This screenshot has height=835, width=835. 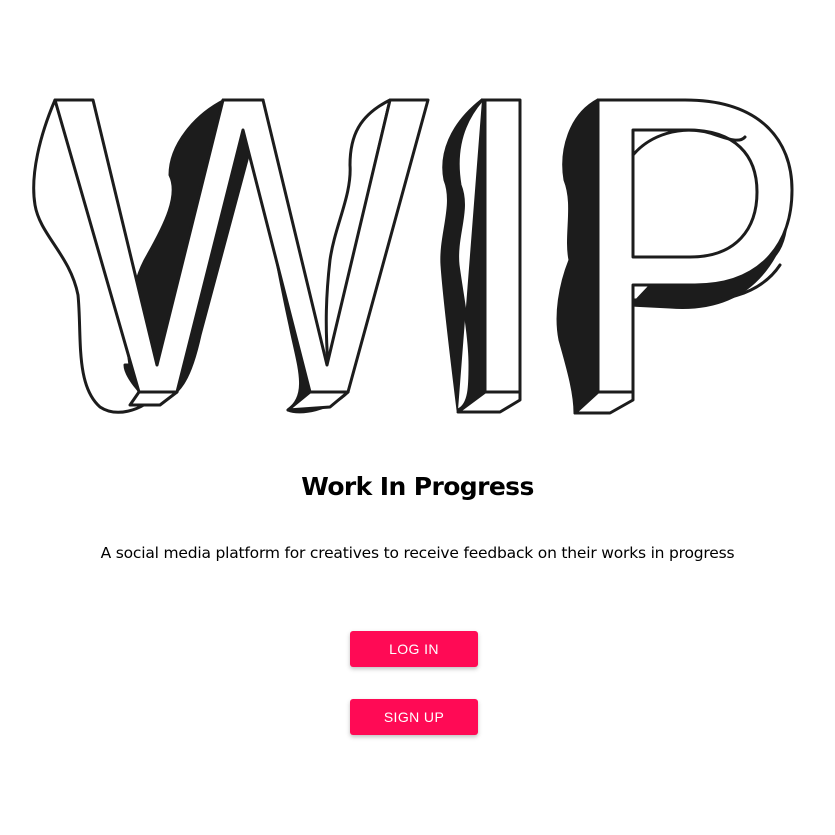 What do you see at coordinates (414, 649) in the screenshot?
I see `login-button: LOG IN` at bounding box center [414, 649].